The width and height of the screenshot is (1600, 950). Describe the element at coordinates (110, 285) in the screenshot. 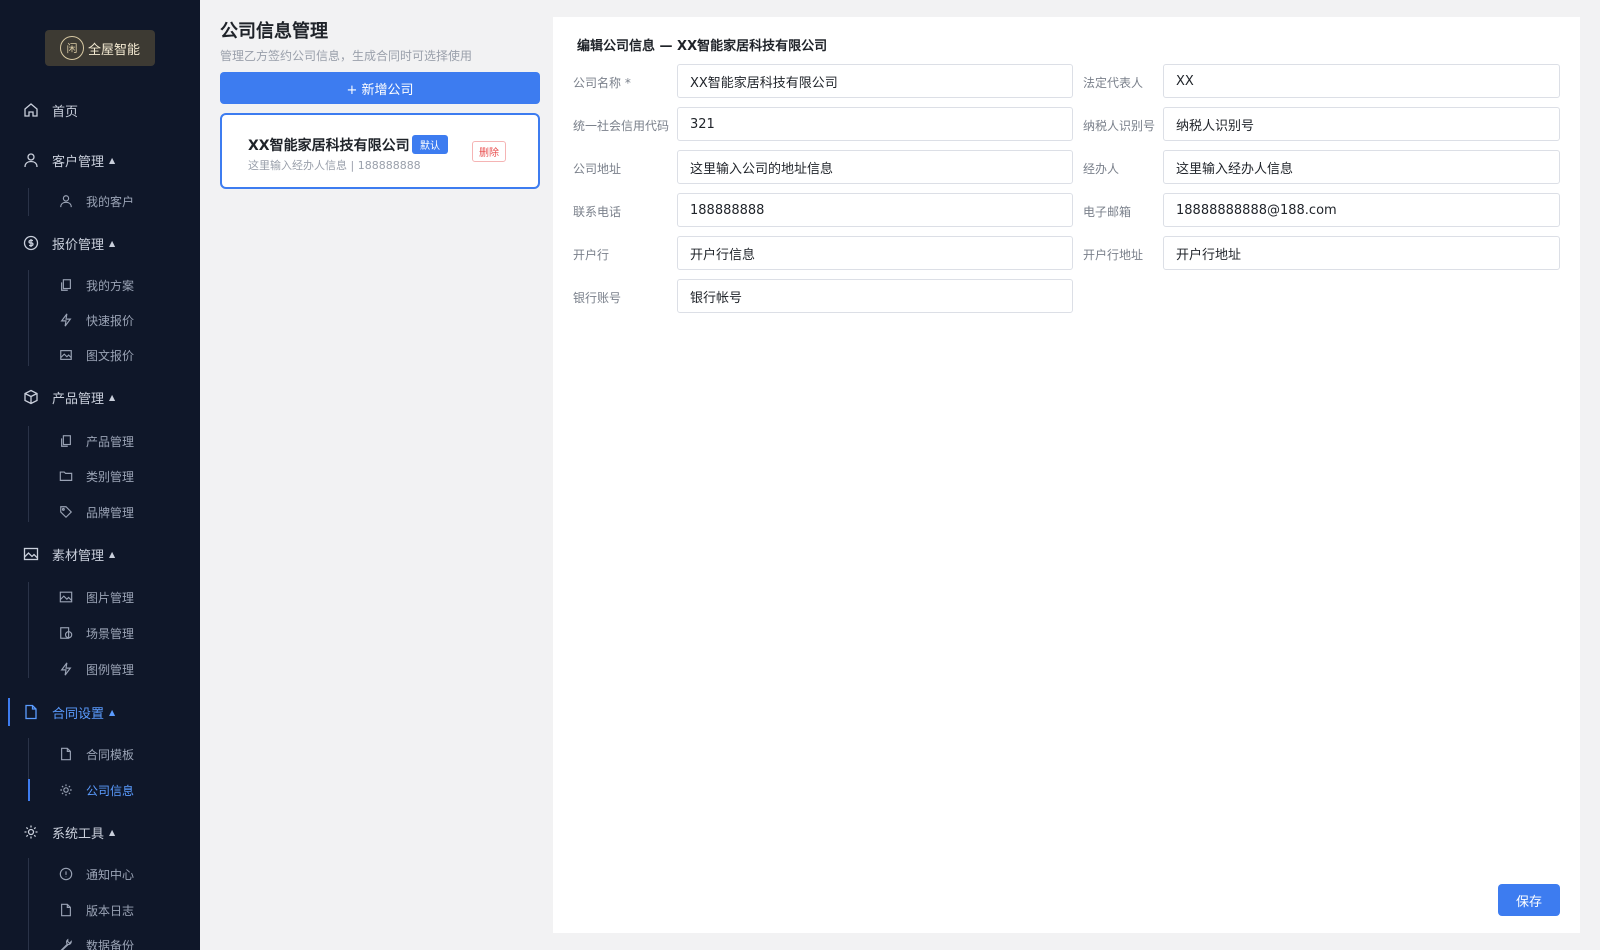

I see `nav-my-plans-label: 我的方案` at that location.